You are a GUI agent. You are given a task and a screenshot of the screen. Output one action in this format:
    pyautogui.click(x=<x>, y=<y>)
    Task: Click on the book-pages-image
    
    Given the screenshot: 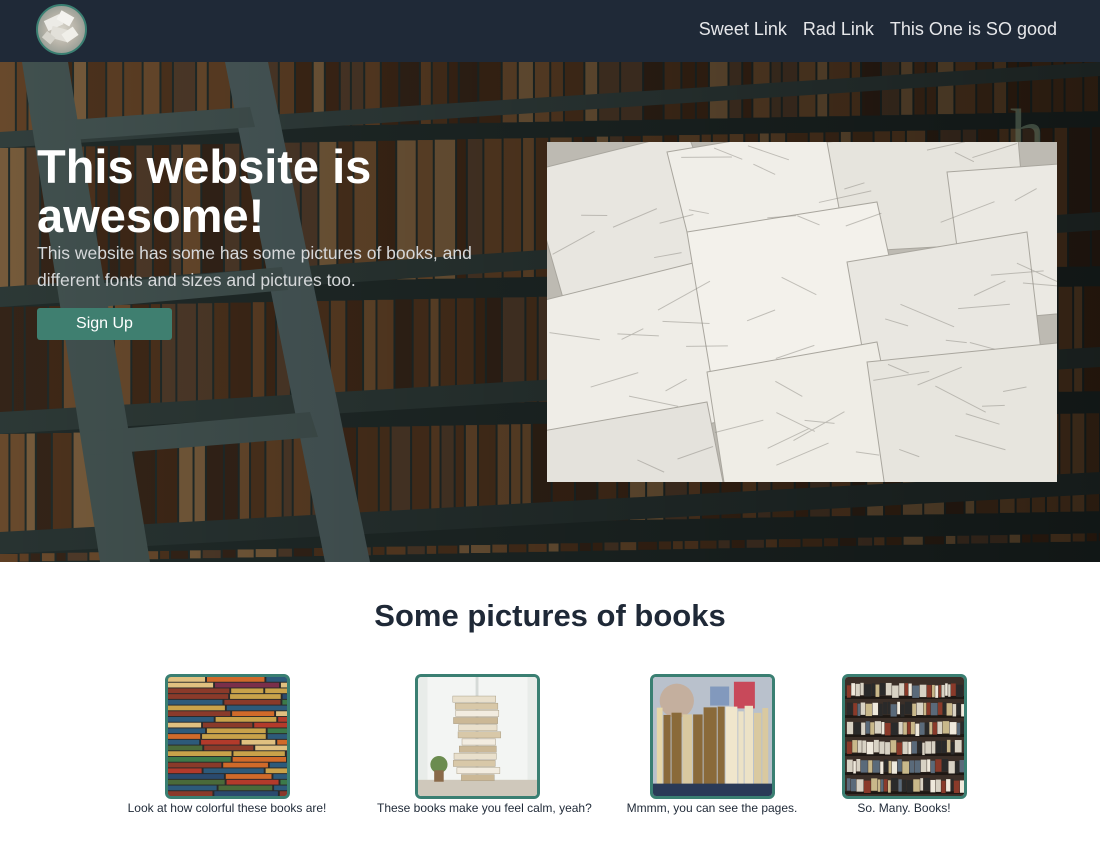 What is the action you would take?
    pyautogui.click(x=712, y=736)
    